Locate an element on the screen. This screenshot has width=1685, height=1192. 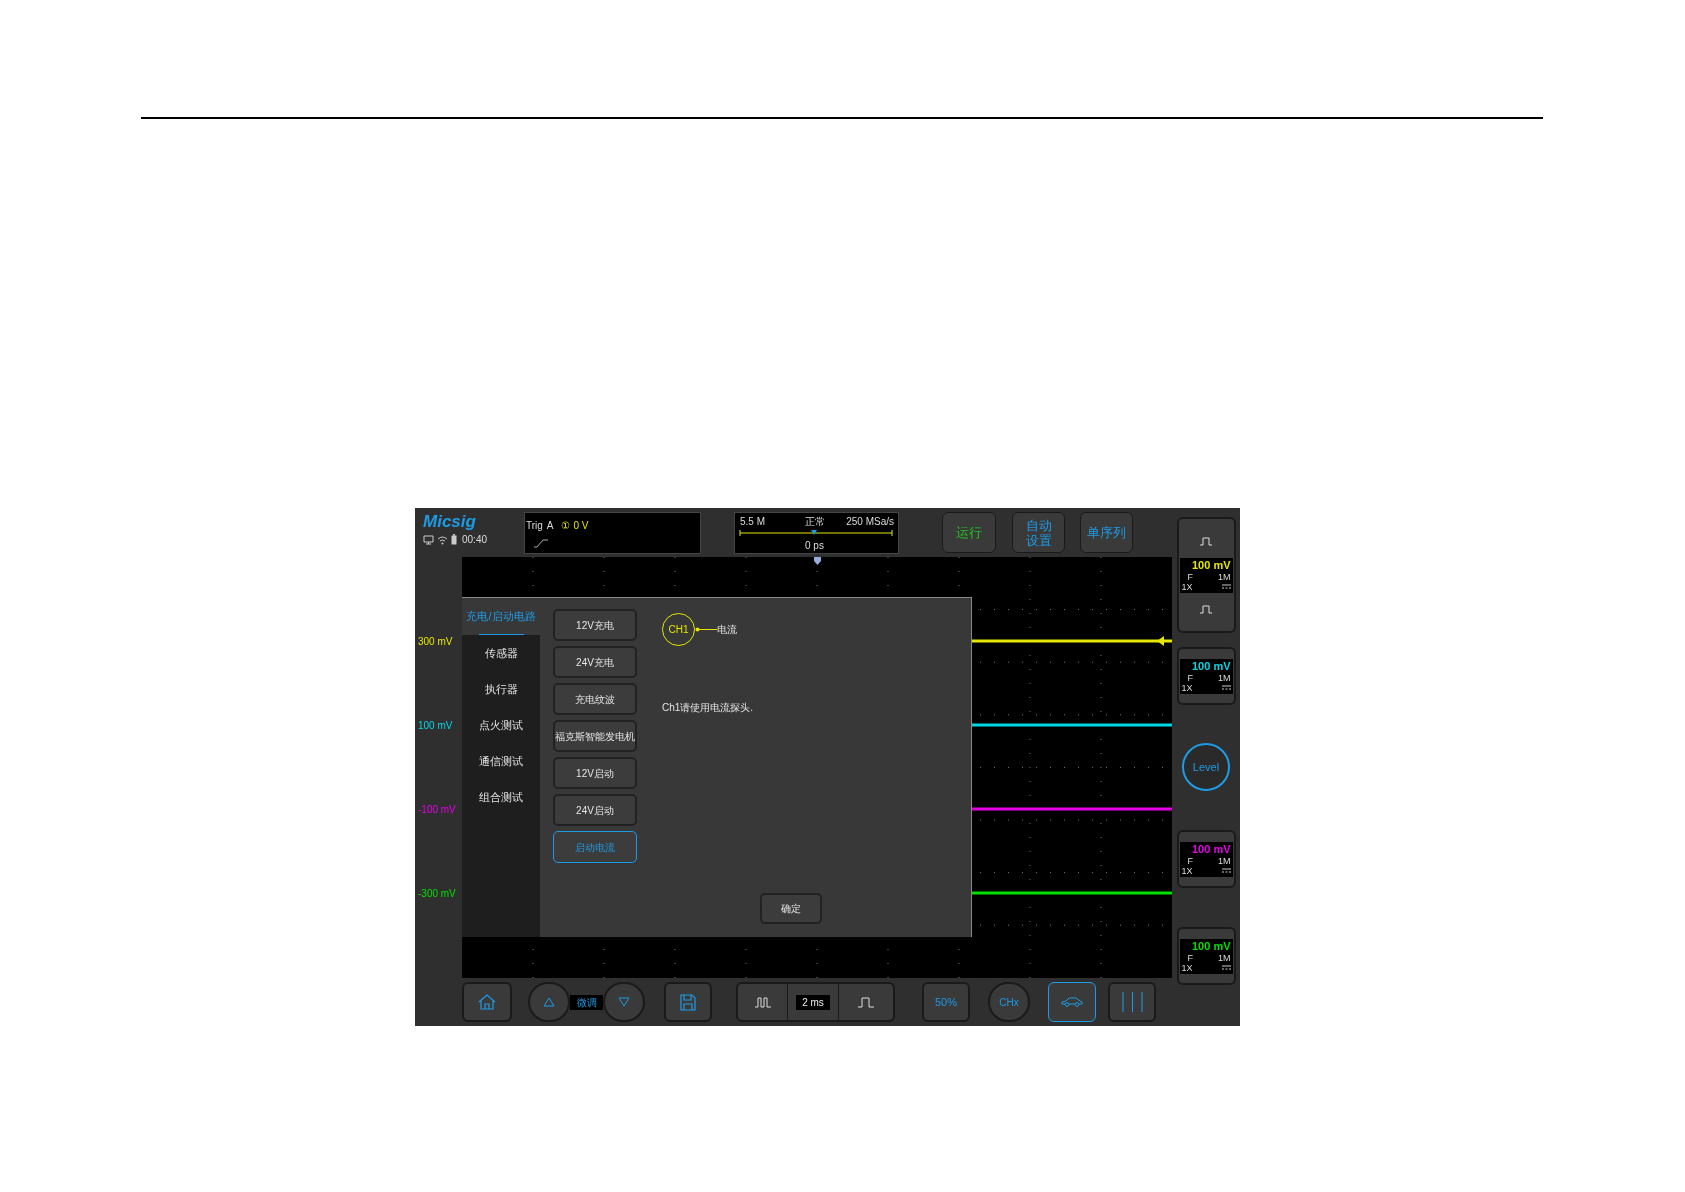
test-button: 24V充电 is located at coordinates (595, 662).